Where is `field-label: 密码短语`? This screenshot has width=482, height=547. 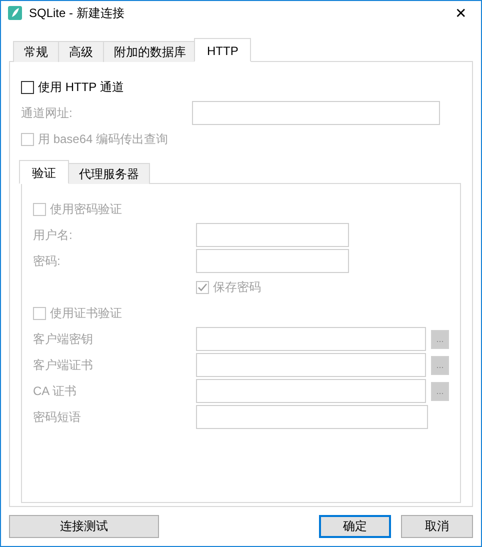
field-label: 密码短语 is located at coordinates (57, 417).